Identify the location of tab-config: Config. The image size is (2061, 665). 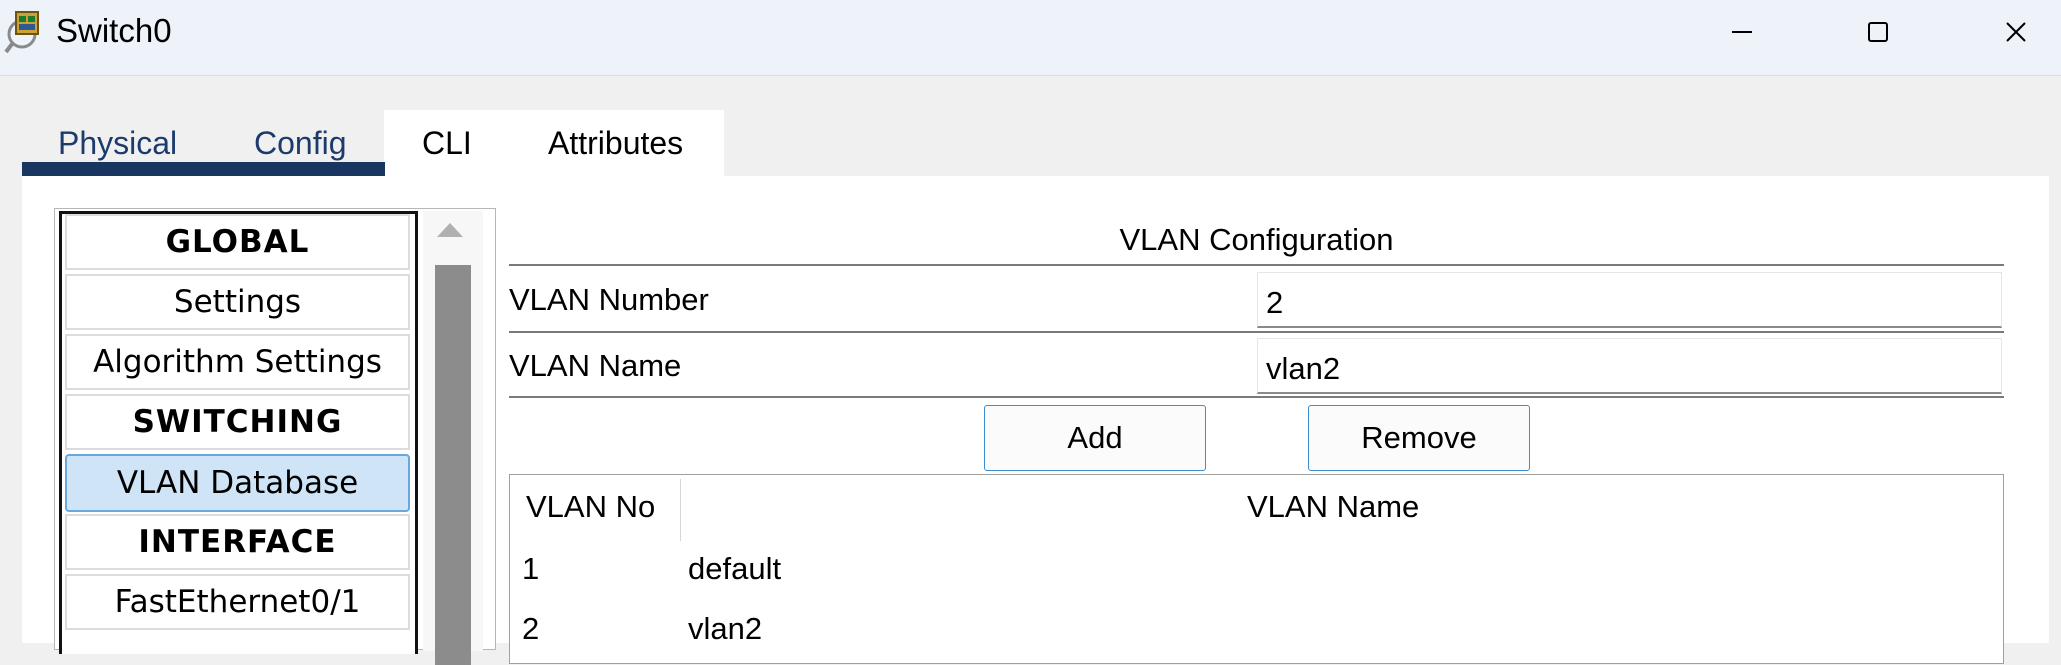
(300, 143).